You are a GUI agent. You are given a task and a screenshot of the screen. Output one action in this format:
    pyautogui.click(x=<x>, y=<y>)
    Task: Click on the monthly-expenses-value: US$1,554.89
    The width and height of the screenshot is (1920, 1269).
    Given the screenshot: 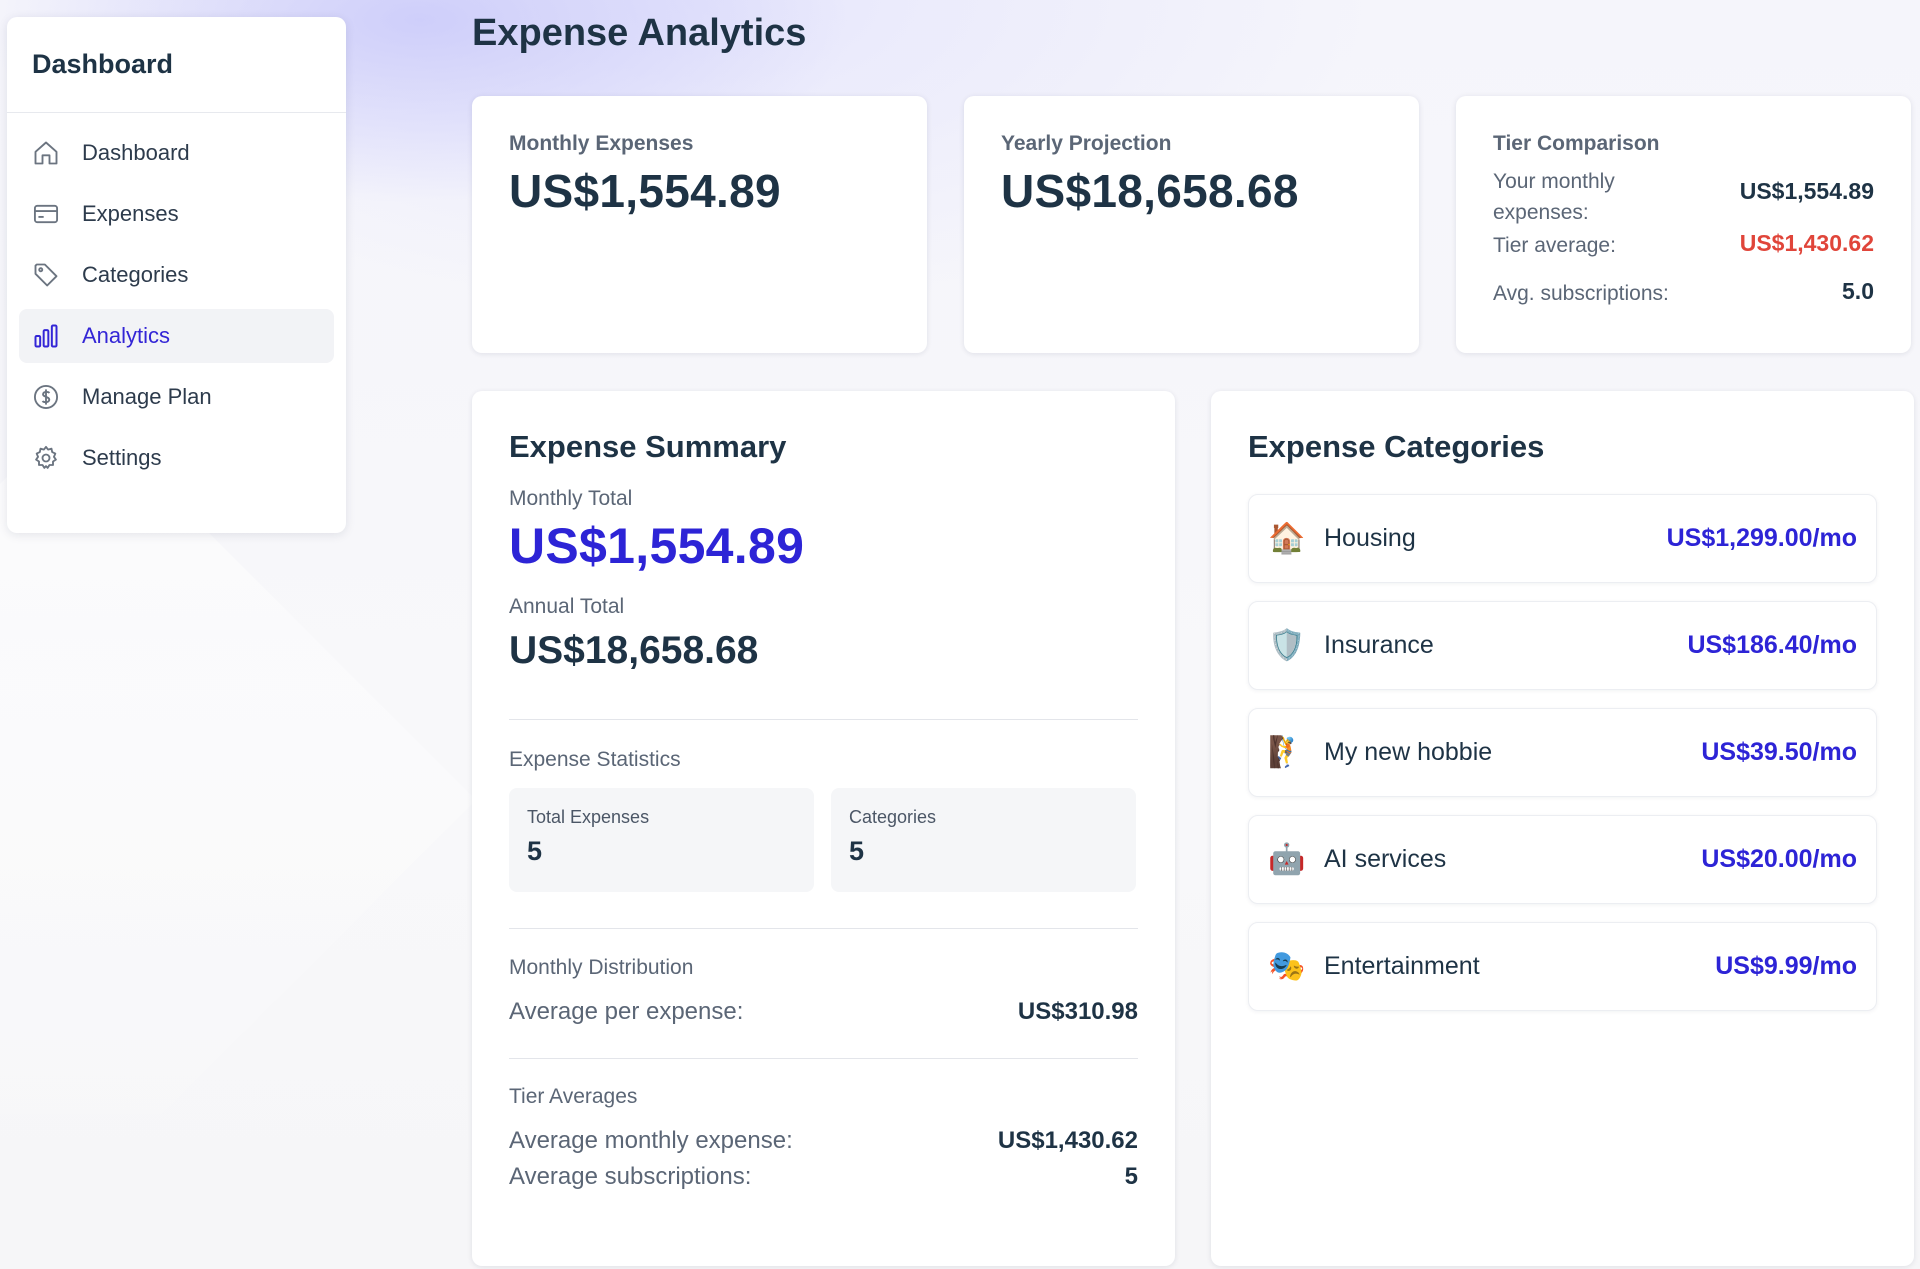 What is the action you would take?
    pyautogui.click(x=645, y=191)
    